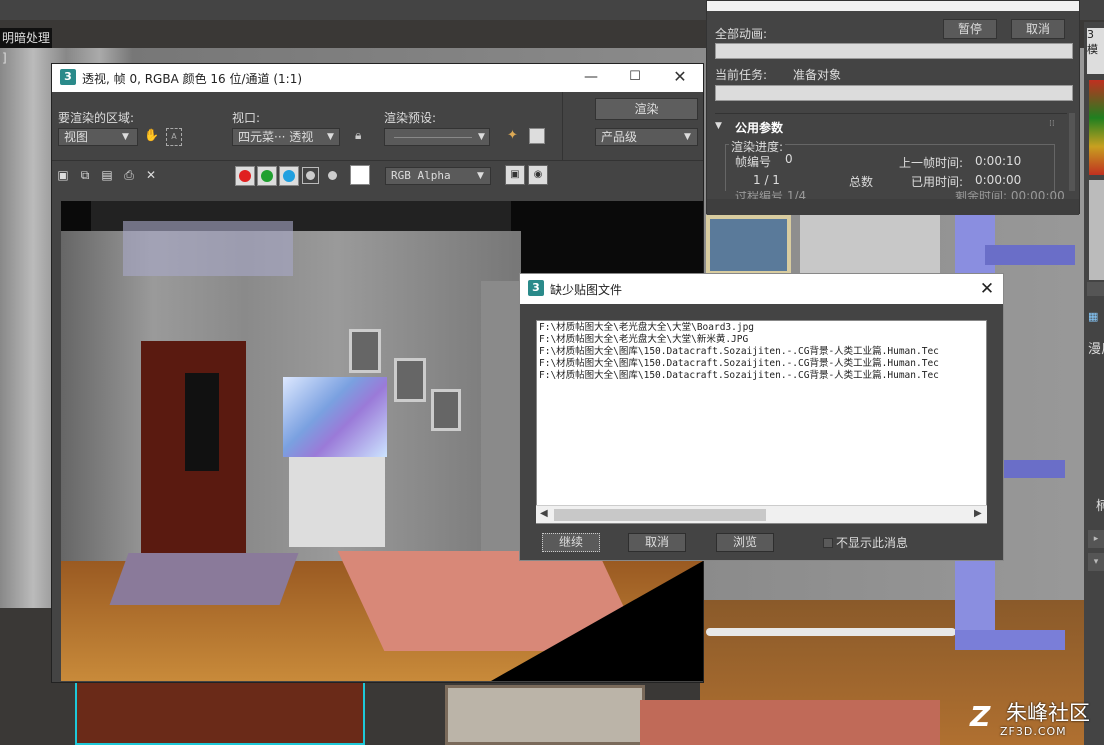 This screenshot has width=1104, height=745. What do you see at coordinates (208, 248) in the screenshot?
I see `render-ceiling-light` at bounding box center [208, 248].